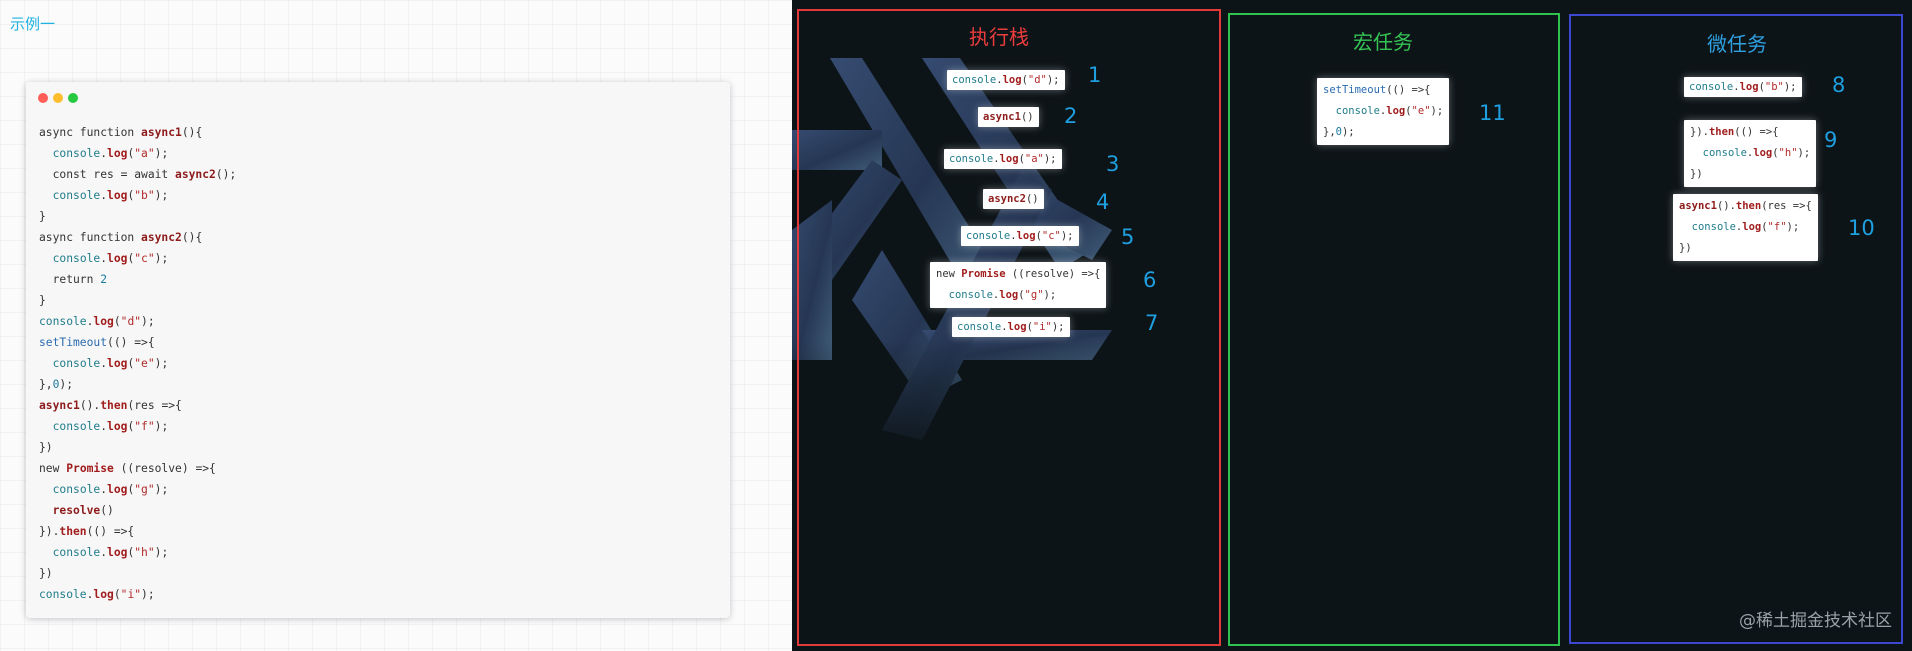 Image resolution: width=1912 pixels, height=651 pixels. What do you see at coordinates (73, 342) in the screenshot?
I see `code-token: setTimeout` at bounding box center [73, 342].